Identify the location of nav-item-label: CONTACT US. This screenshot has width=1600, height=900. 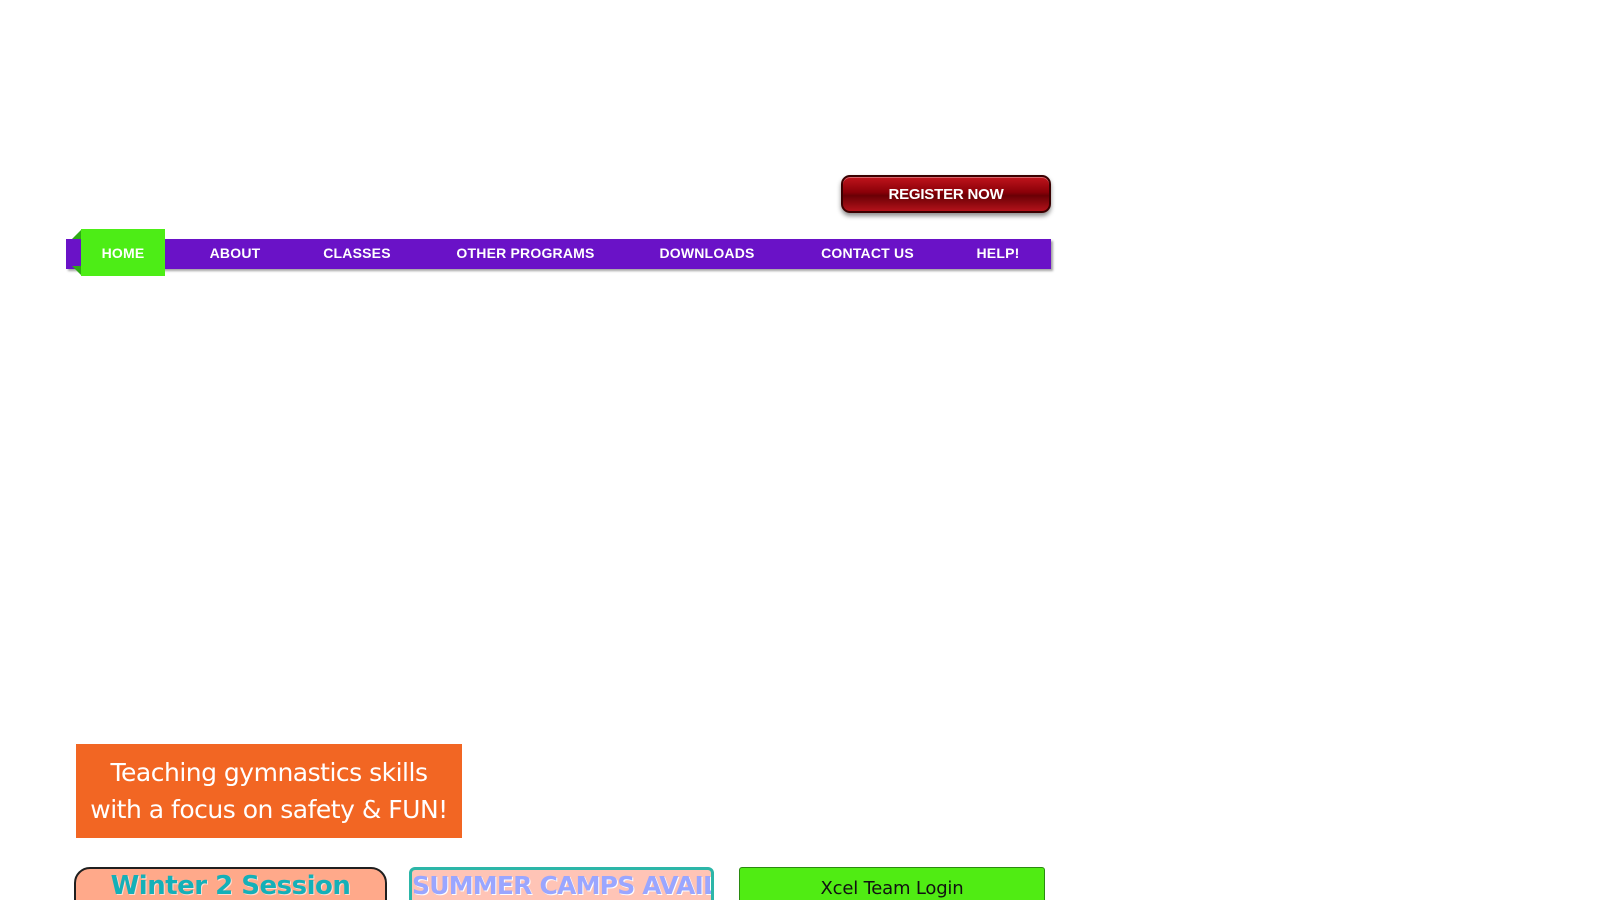
(867, 252).